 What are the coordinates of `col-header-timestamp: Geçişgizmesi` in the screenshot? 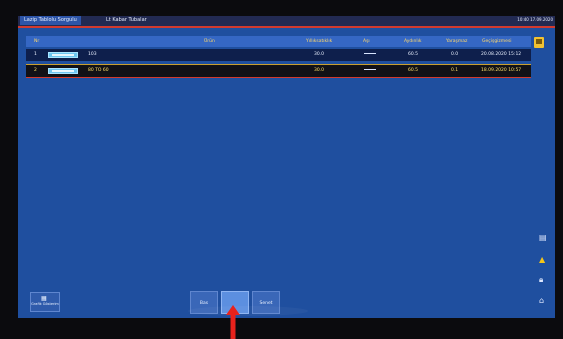 It's located at (497, 41).